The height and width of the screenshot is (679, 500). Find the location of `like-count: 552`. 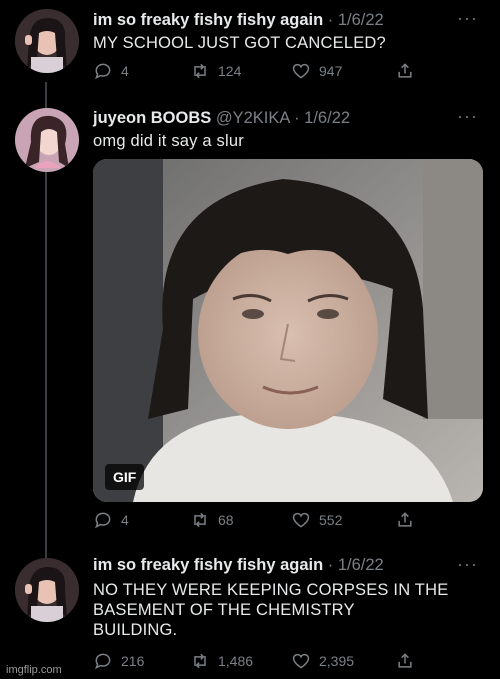

like-count: 552 is located at coordinates (331, 520).